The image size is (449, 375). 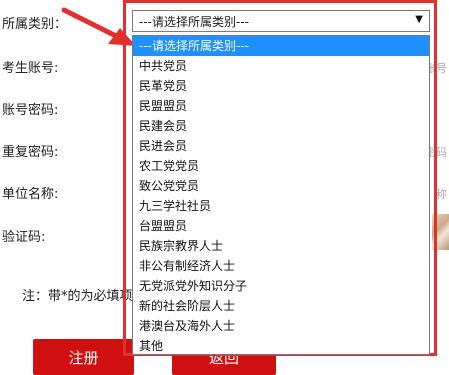 What do you see at coordinates (35, 24) in the screenshot?
I see `category-label: 所属类别：` at bounding box center [35, 24].